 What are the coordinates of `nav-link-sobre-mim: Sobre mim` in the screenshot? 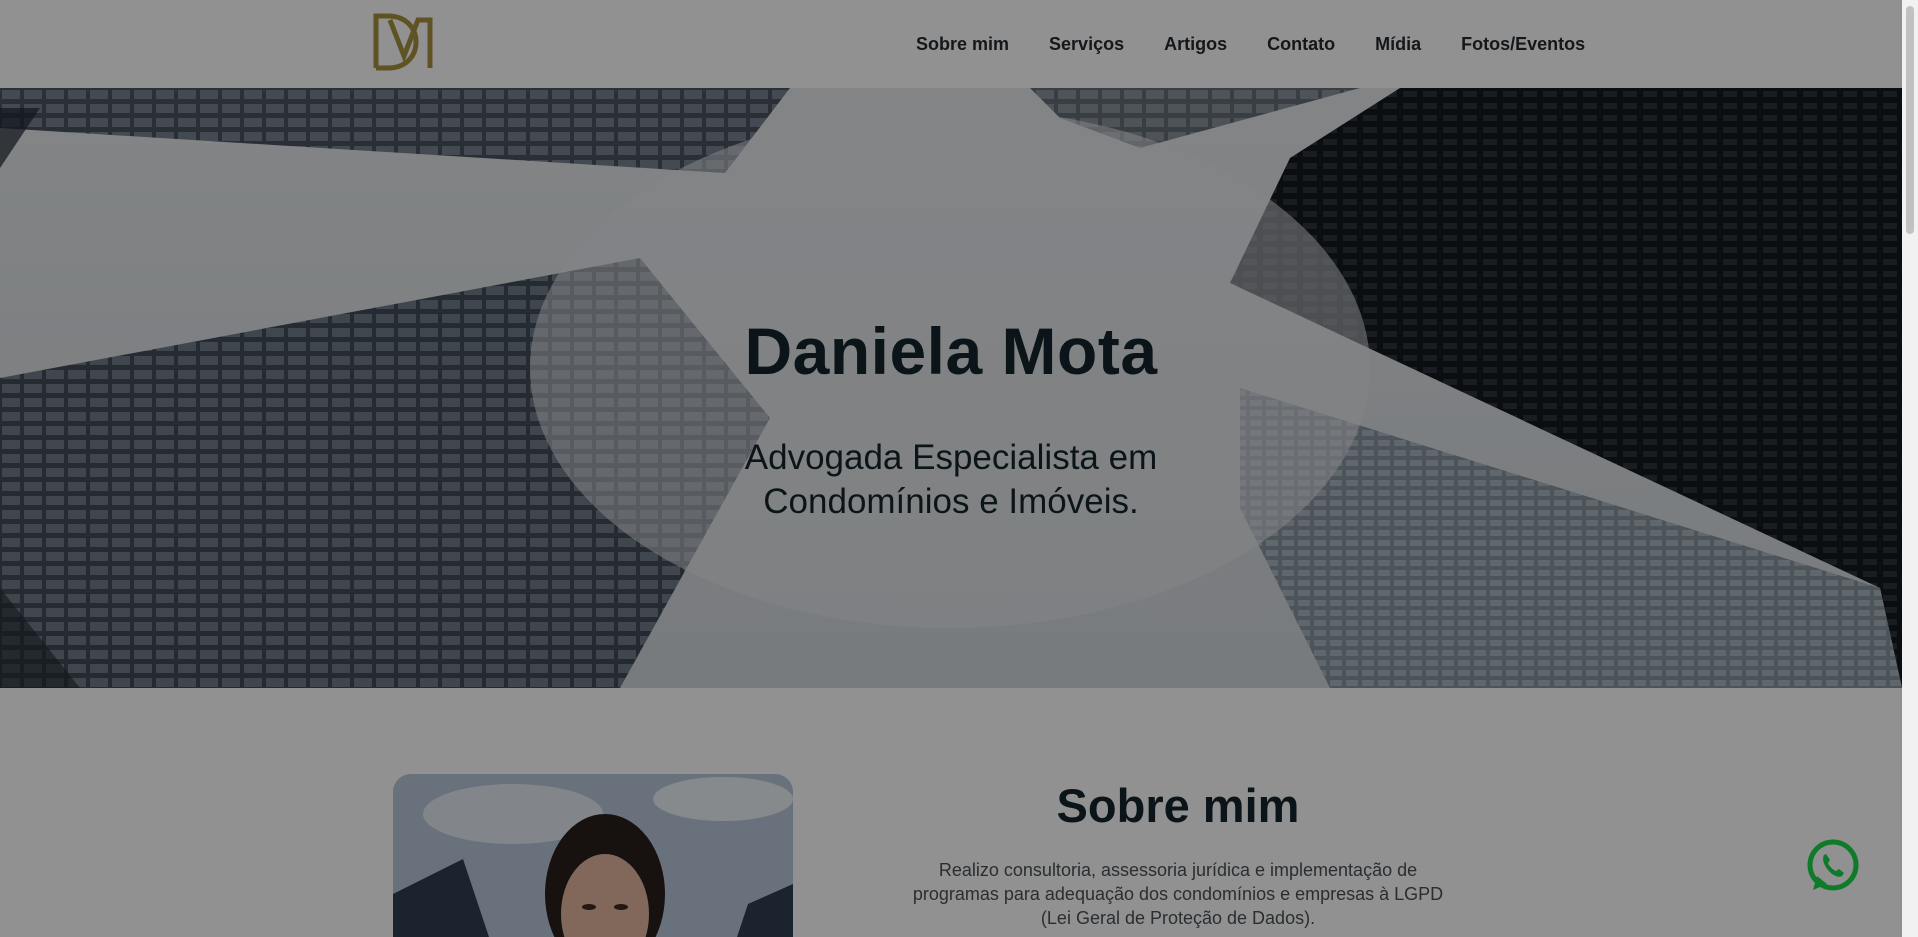 It's located at (962, 44).